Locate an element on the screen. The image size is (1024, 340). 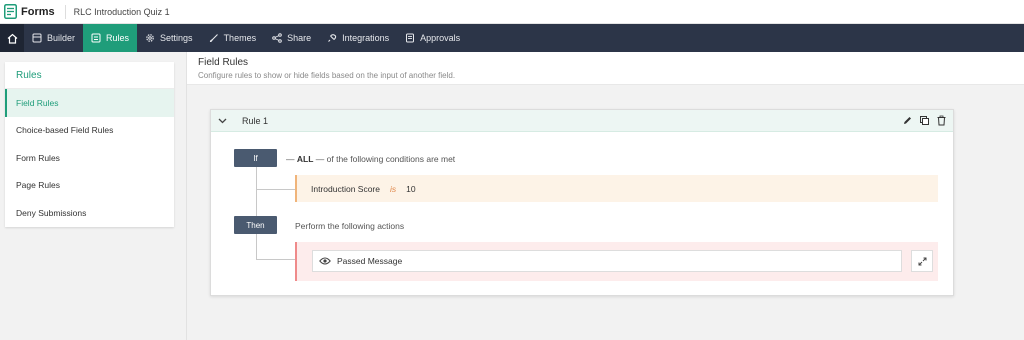
top-bar: Forms RLC Introduction Quiz 1 is located at coordinates (512, 12).